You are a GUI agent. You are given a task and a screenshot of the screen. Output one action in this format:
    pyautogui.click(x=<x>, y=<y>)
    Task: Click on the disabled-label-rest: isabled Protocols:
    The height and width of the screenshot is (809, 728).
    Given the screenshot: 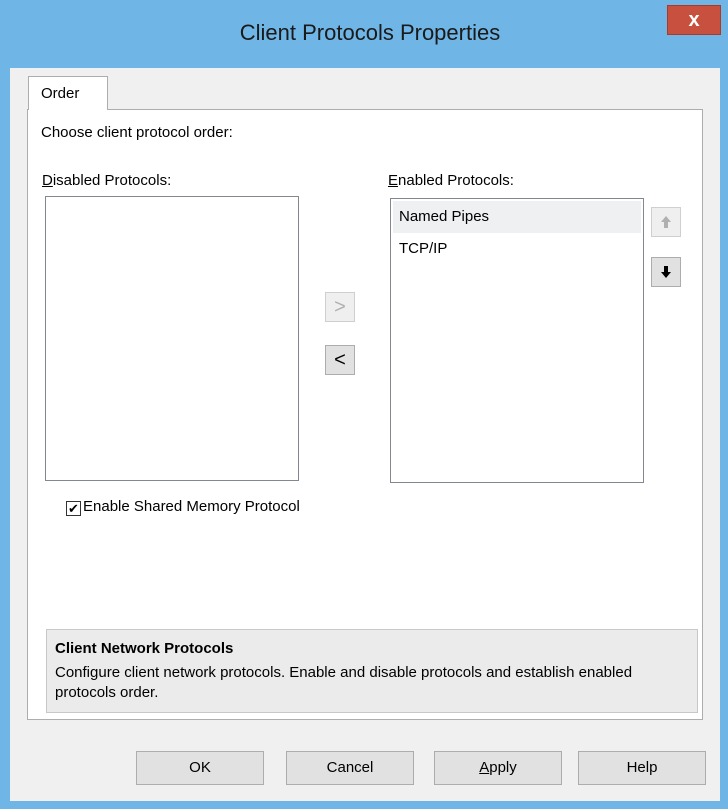 What is the action you would take?
    pyautogui.click(x=112, y=180)
    